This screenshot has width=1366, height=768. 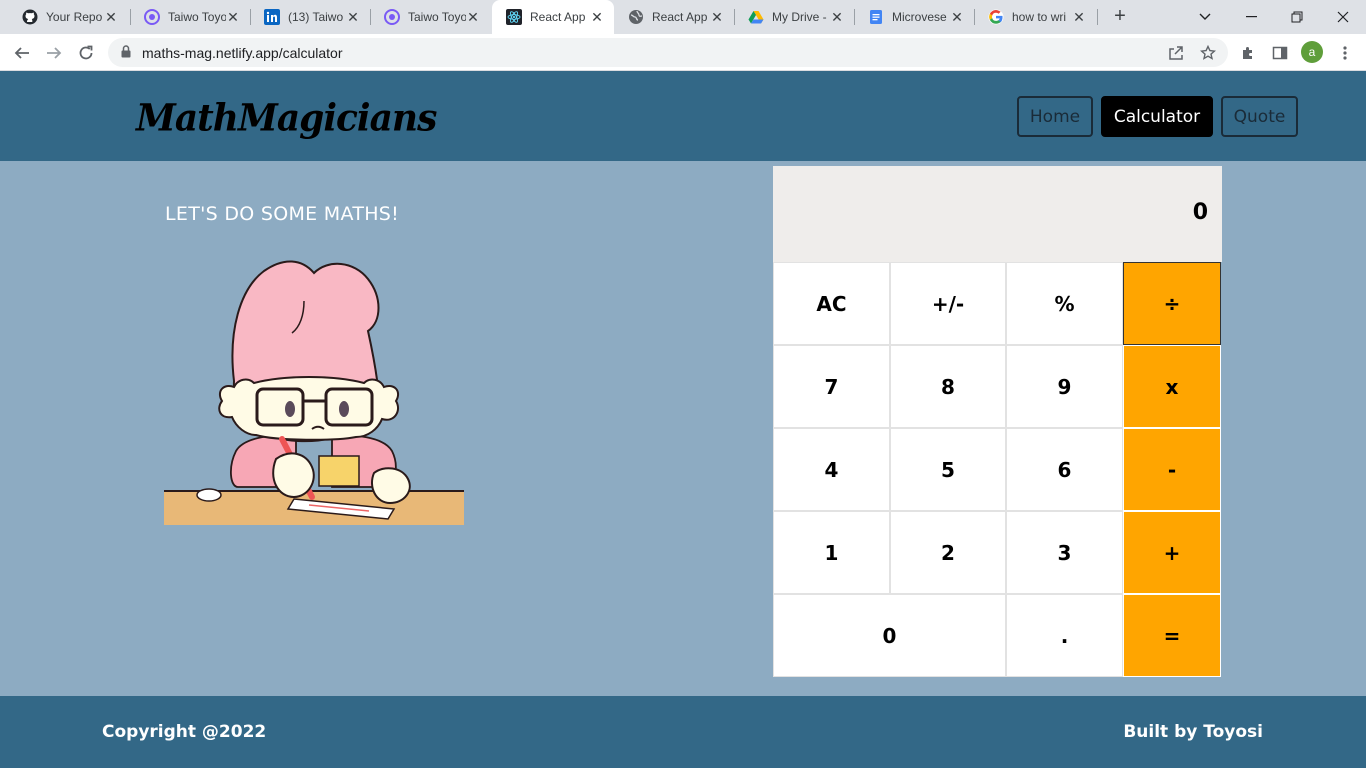 I want to click on kebab-menu-icon, so click(x=1345, y=53).